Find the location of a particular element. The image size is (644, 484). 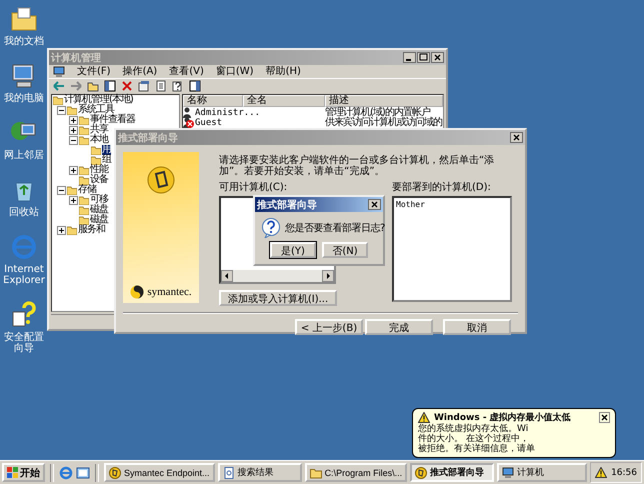

table-cell-text: 管理计算机(域)的内置帐户 is located at coordinates (377, 113).